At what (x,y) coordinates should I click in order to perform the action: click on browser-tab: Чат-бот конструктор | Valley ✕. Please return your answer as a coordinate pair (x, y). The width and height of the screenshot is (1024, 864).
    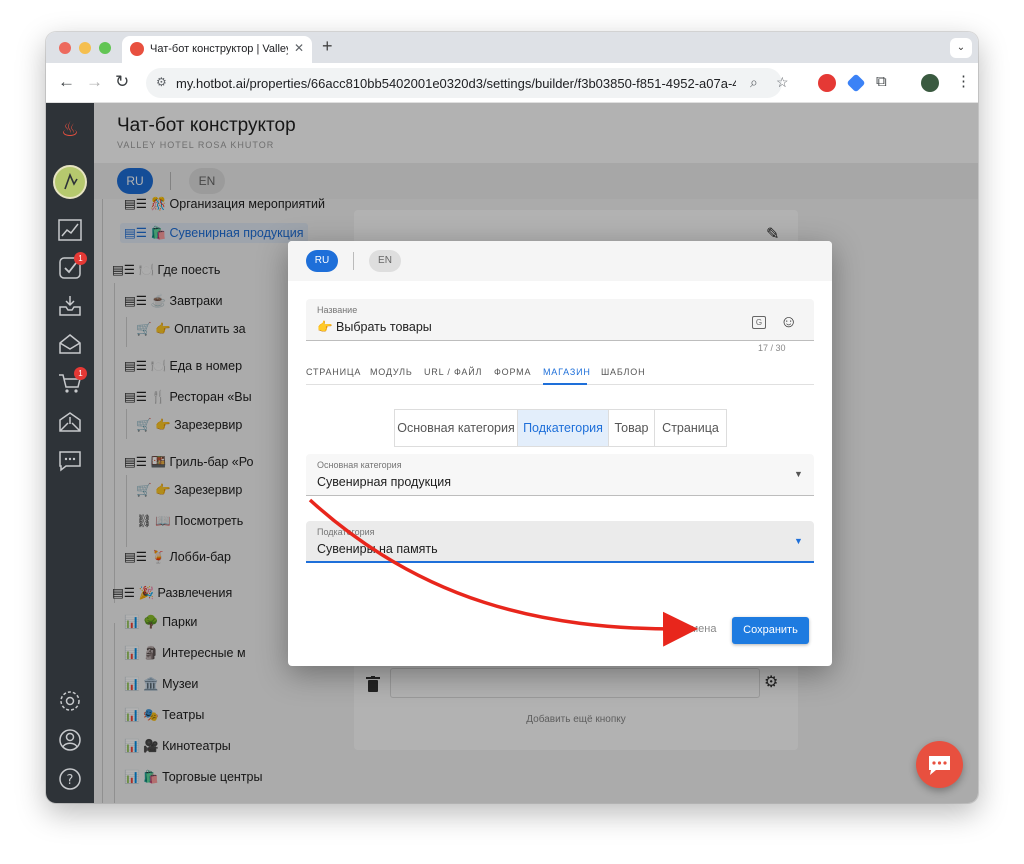
    Looking at the image, I should click on (217, 49).